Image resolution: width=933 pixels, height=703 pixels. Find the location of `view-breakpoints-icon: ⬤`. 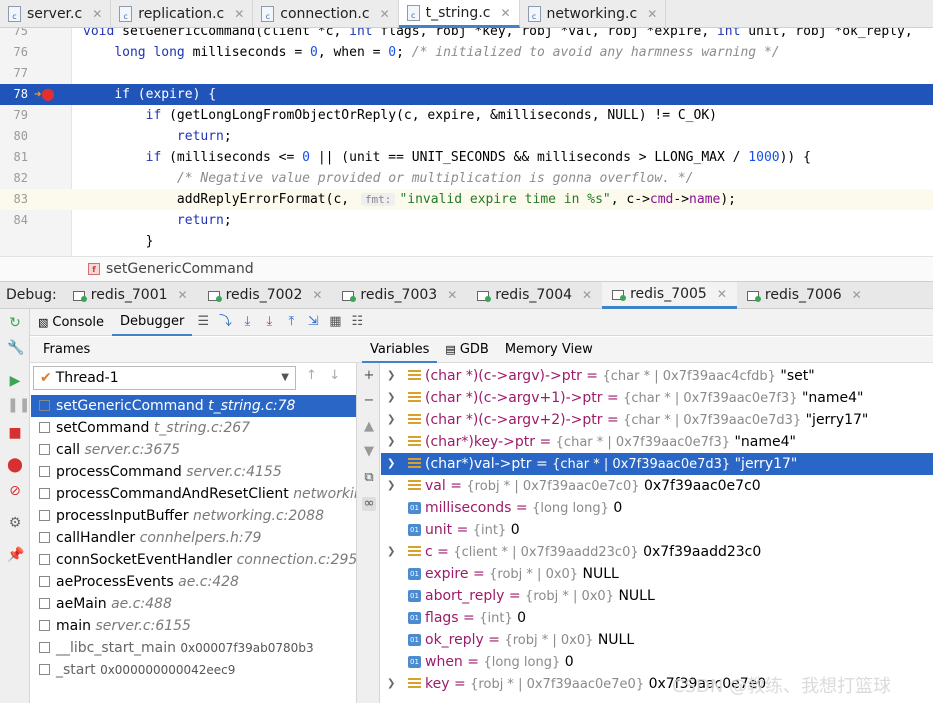

view-breakpoints-icon: ⬤ is located at coordinates (15, 465).